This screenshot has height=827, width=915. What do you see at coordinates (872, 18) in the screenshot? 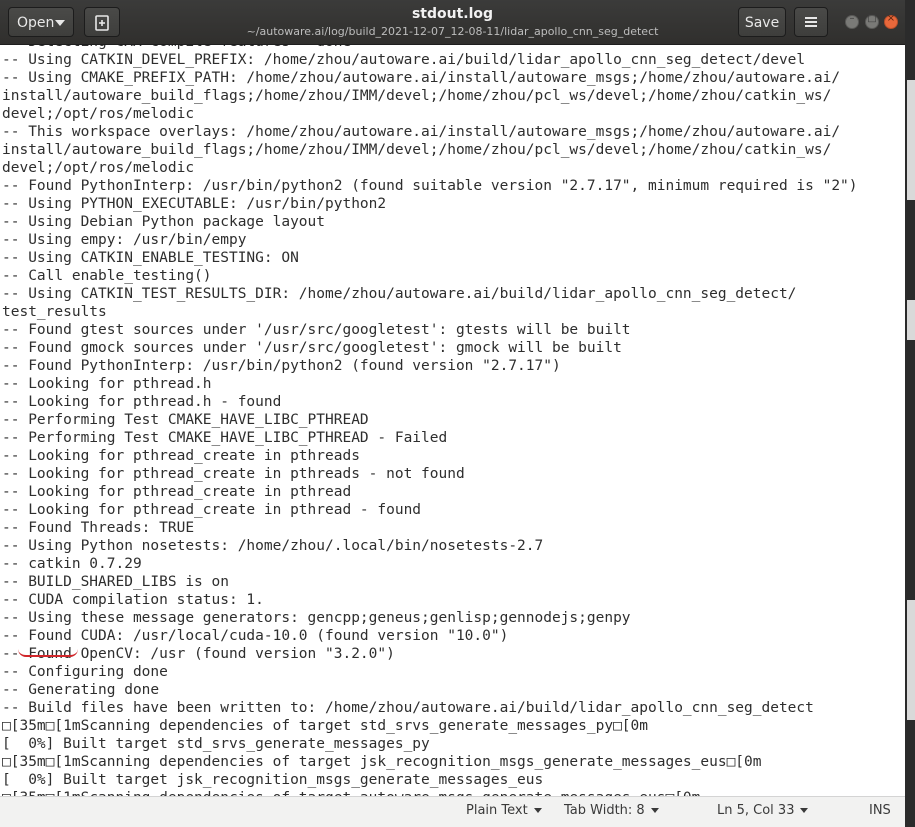
I see `maximize-icon: □` at bounding box center [872, 18].